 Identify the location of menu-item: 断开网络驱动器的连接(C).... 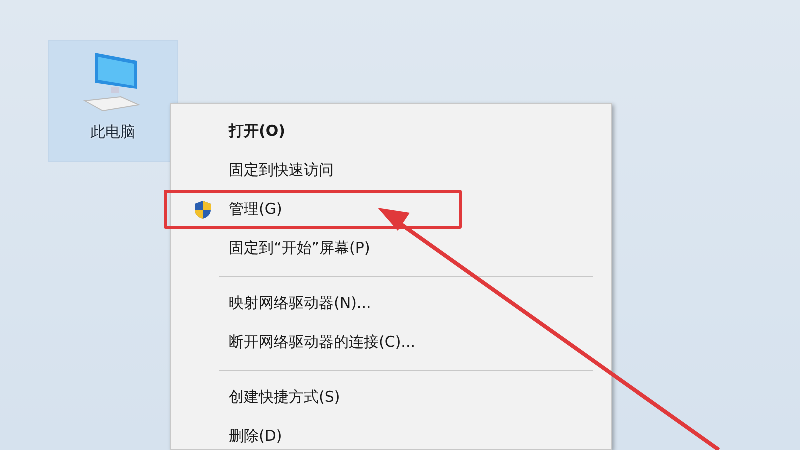
(391, 342).